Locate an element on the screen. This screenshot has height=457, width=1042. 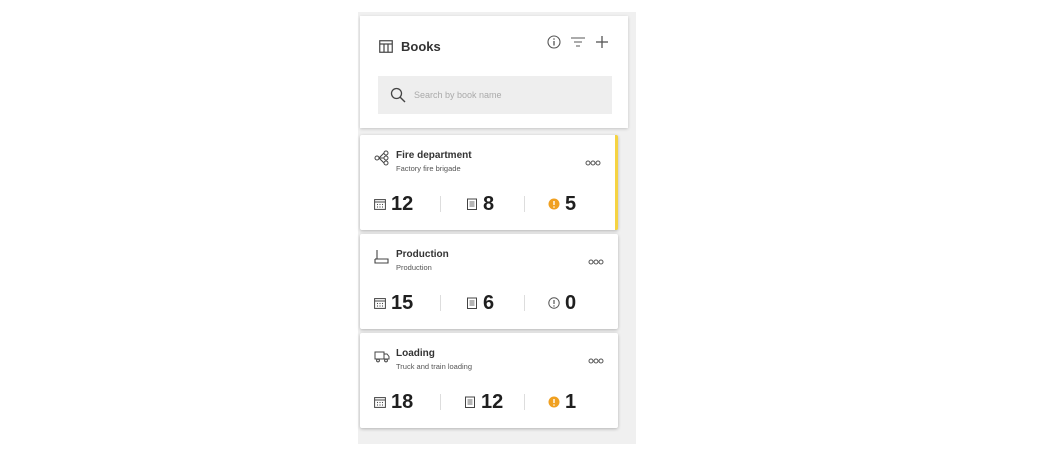
add-icon is located at coordinates (602, 42).